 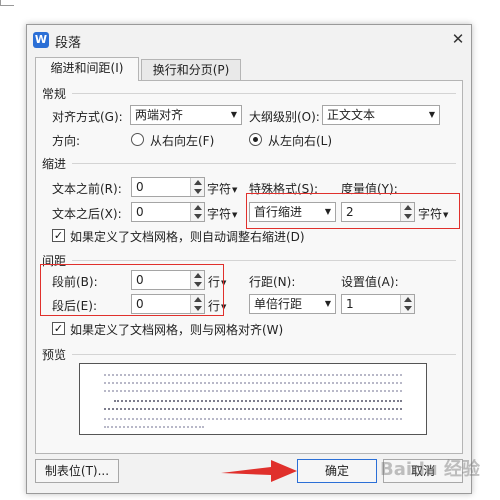 I want to click on spacing-grid-label: 如果定义了文档网格，则与网格对齐(W), so click(x=177, y=330).